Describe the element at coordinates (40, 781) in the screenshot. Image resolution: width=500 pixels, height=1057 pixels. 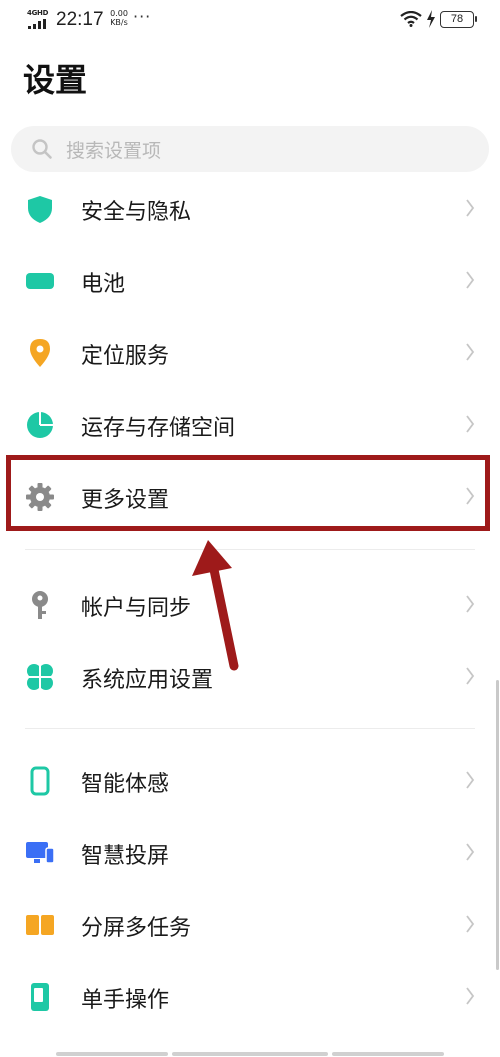
I see `phone-outline-icon` at that location.